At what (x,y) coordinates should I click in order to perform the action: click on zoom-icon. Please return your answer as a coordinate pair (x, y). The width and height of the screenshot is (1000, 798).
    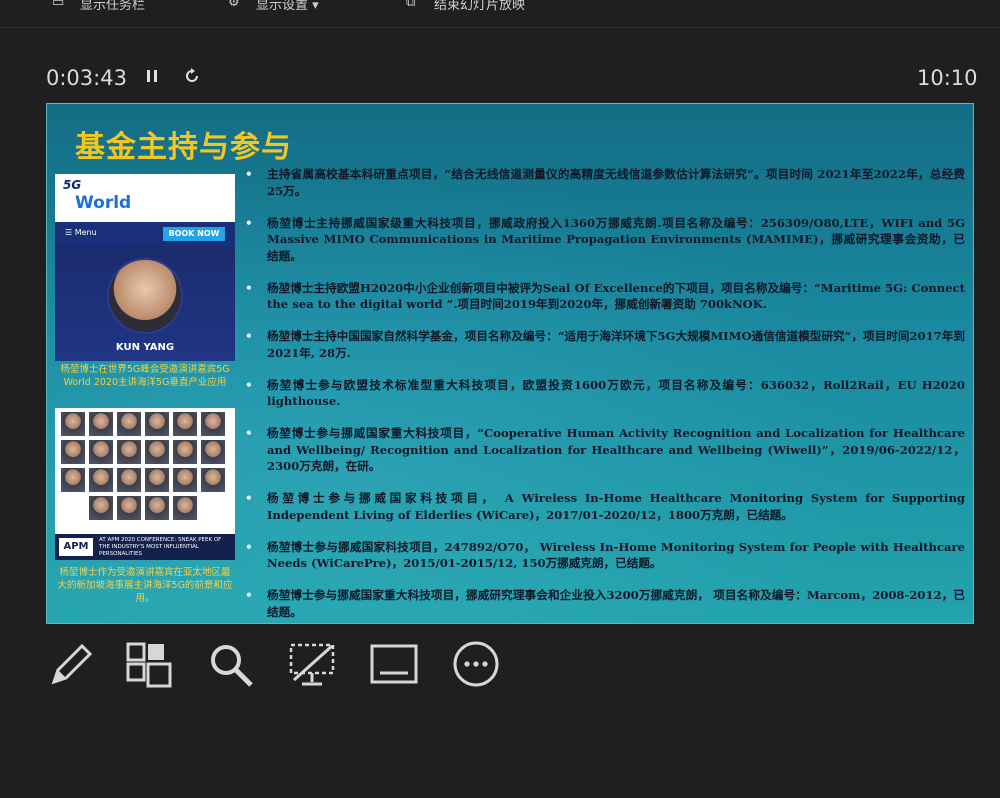
    Looking at the image, I should click on (232, 666).